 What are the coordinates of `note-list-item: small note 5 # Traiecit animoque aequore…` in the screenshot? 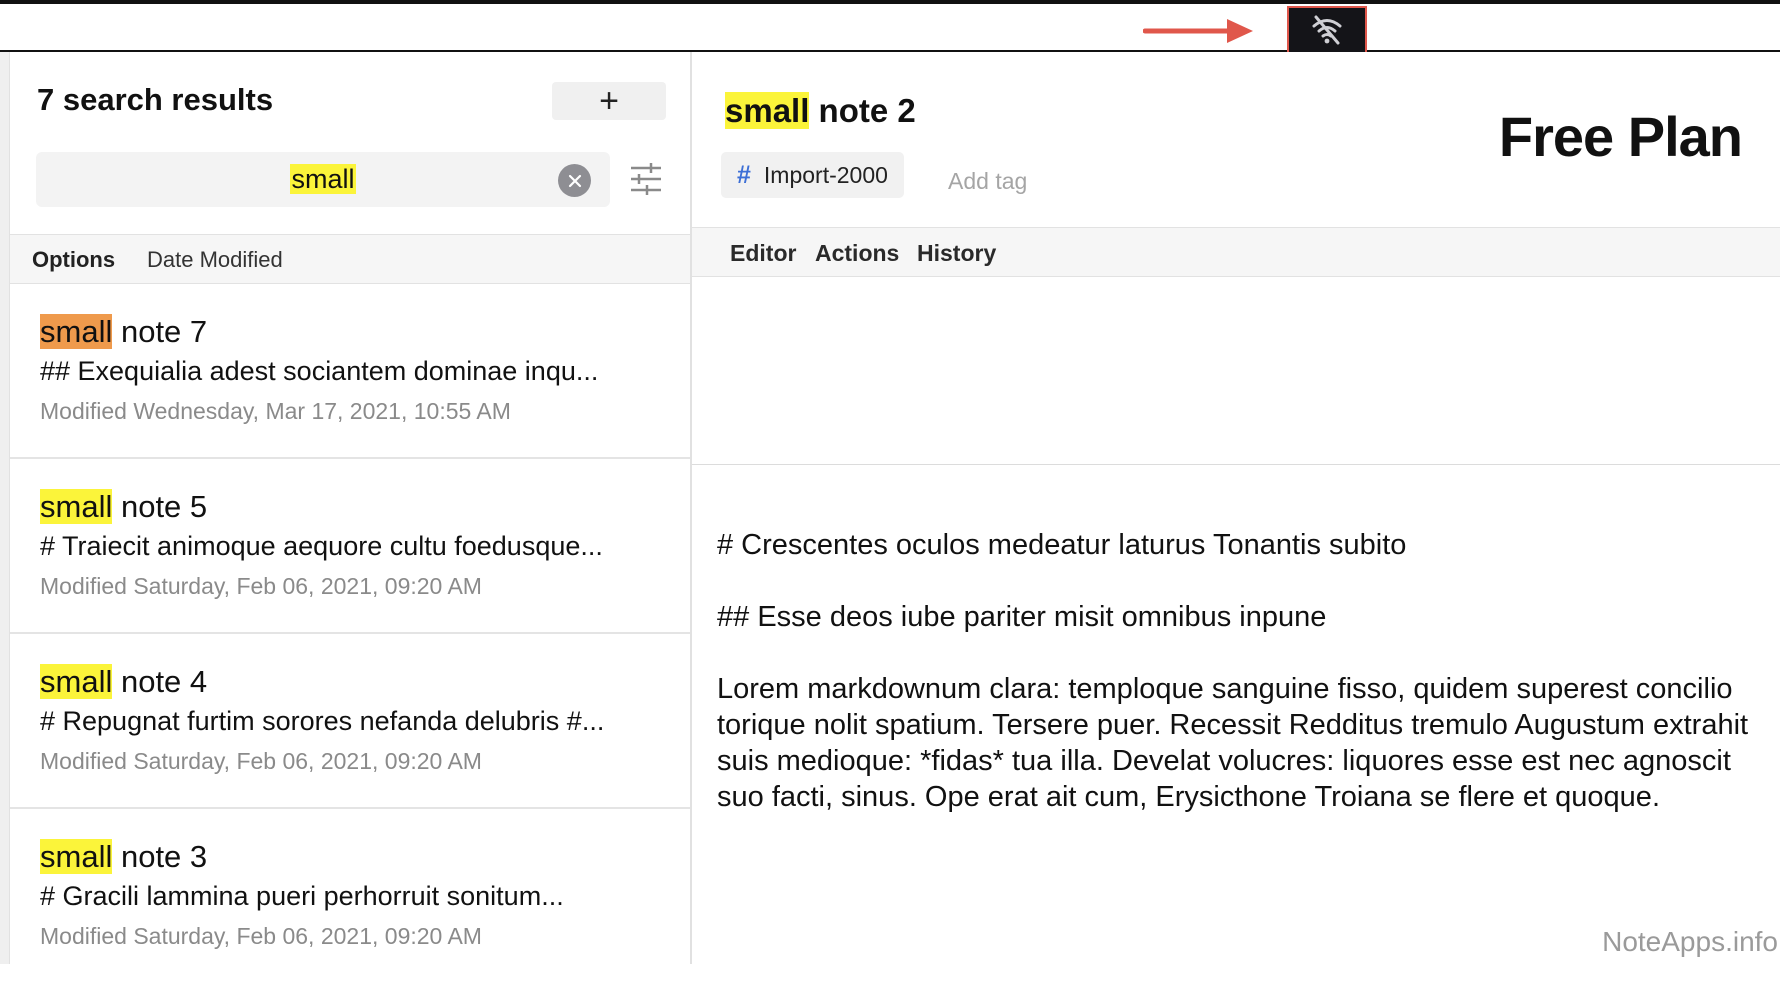 It's located at (350, 546).